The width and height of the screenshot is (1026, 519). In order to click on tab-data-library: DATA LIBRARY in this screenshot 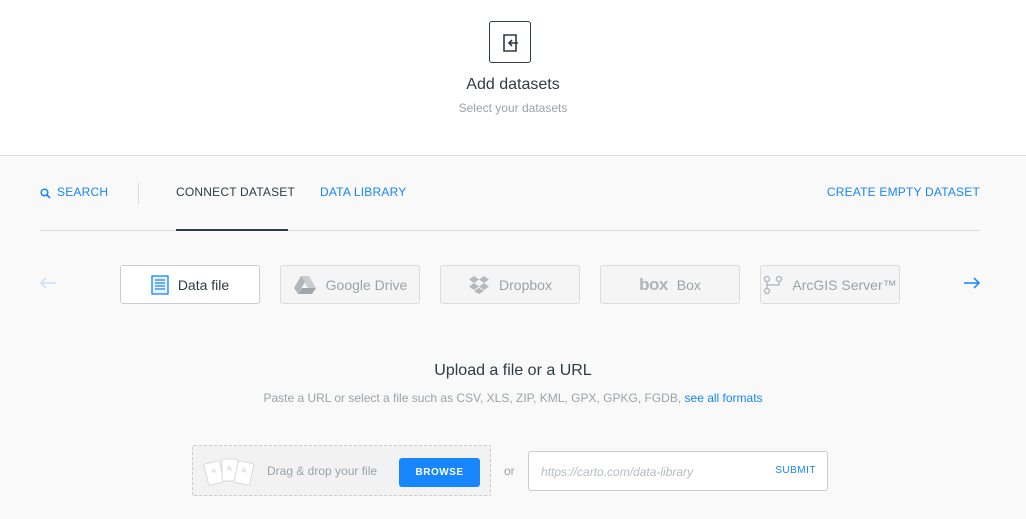, I will do `click(363, 192)`.